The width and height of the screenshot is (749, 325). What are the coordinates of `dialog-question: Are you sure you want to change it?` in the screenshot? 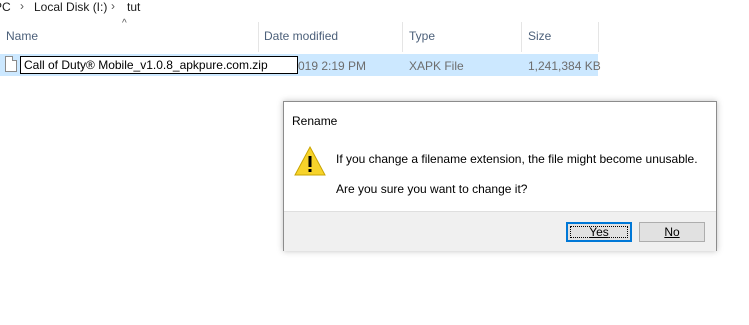 It's located at (432, 189).